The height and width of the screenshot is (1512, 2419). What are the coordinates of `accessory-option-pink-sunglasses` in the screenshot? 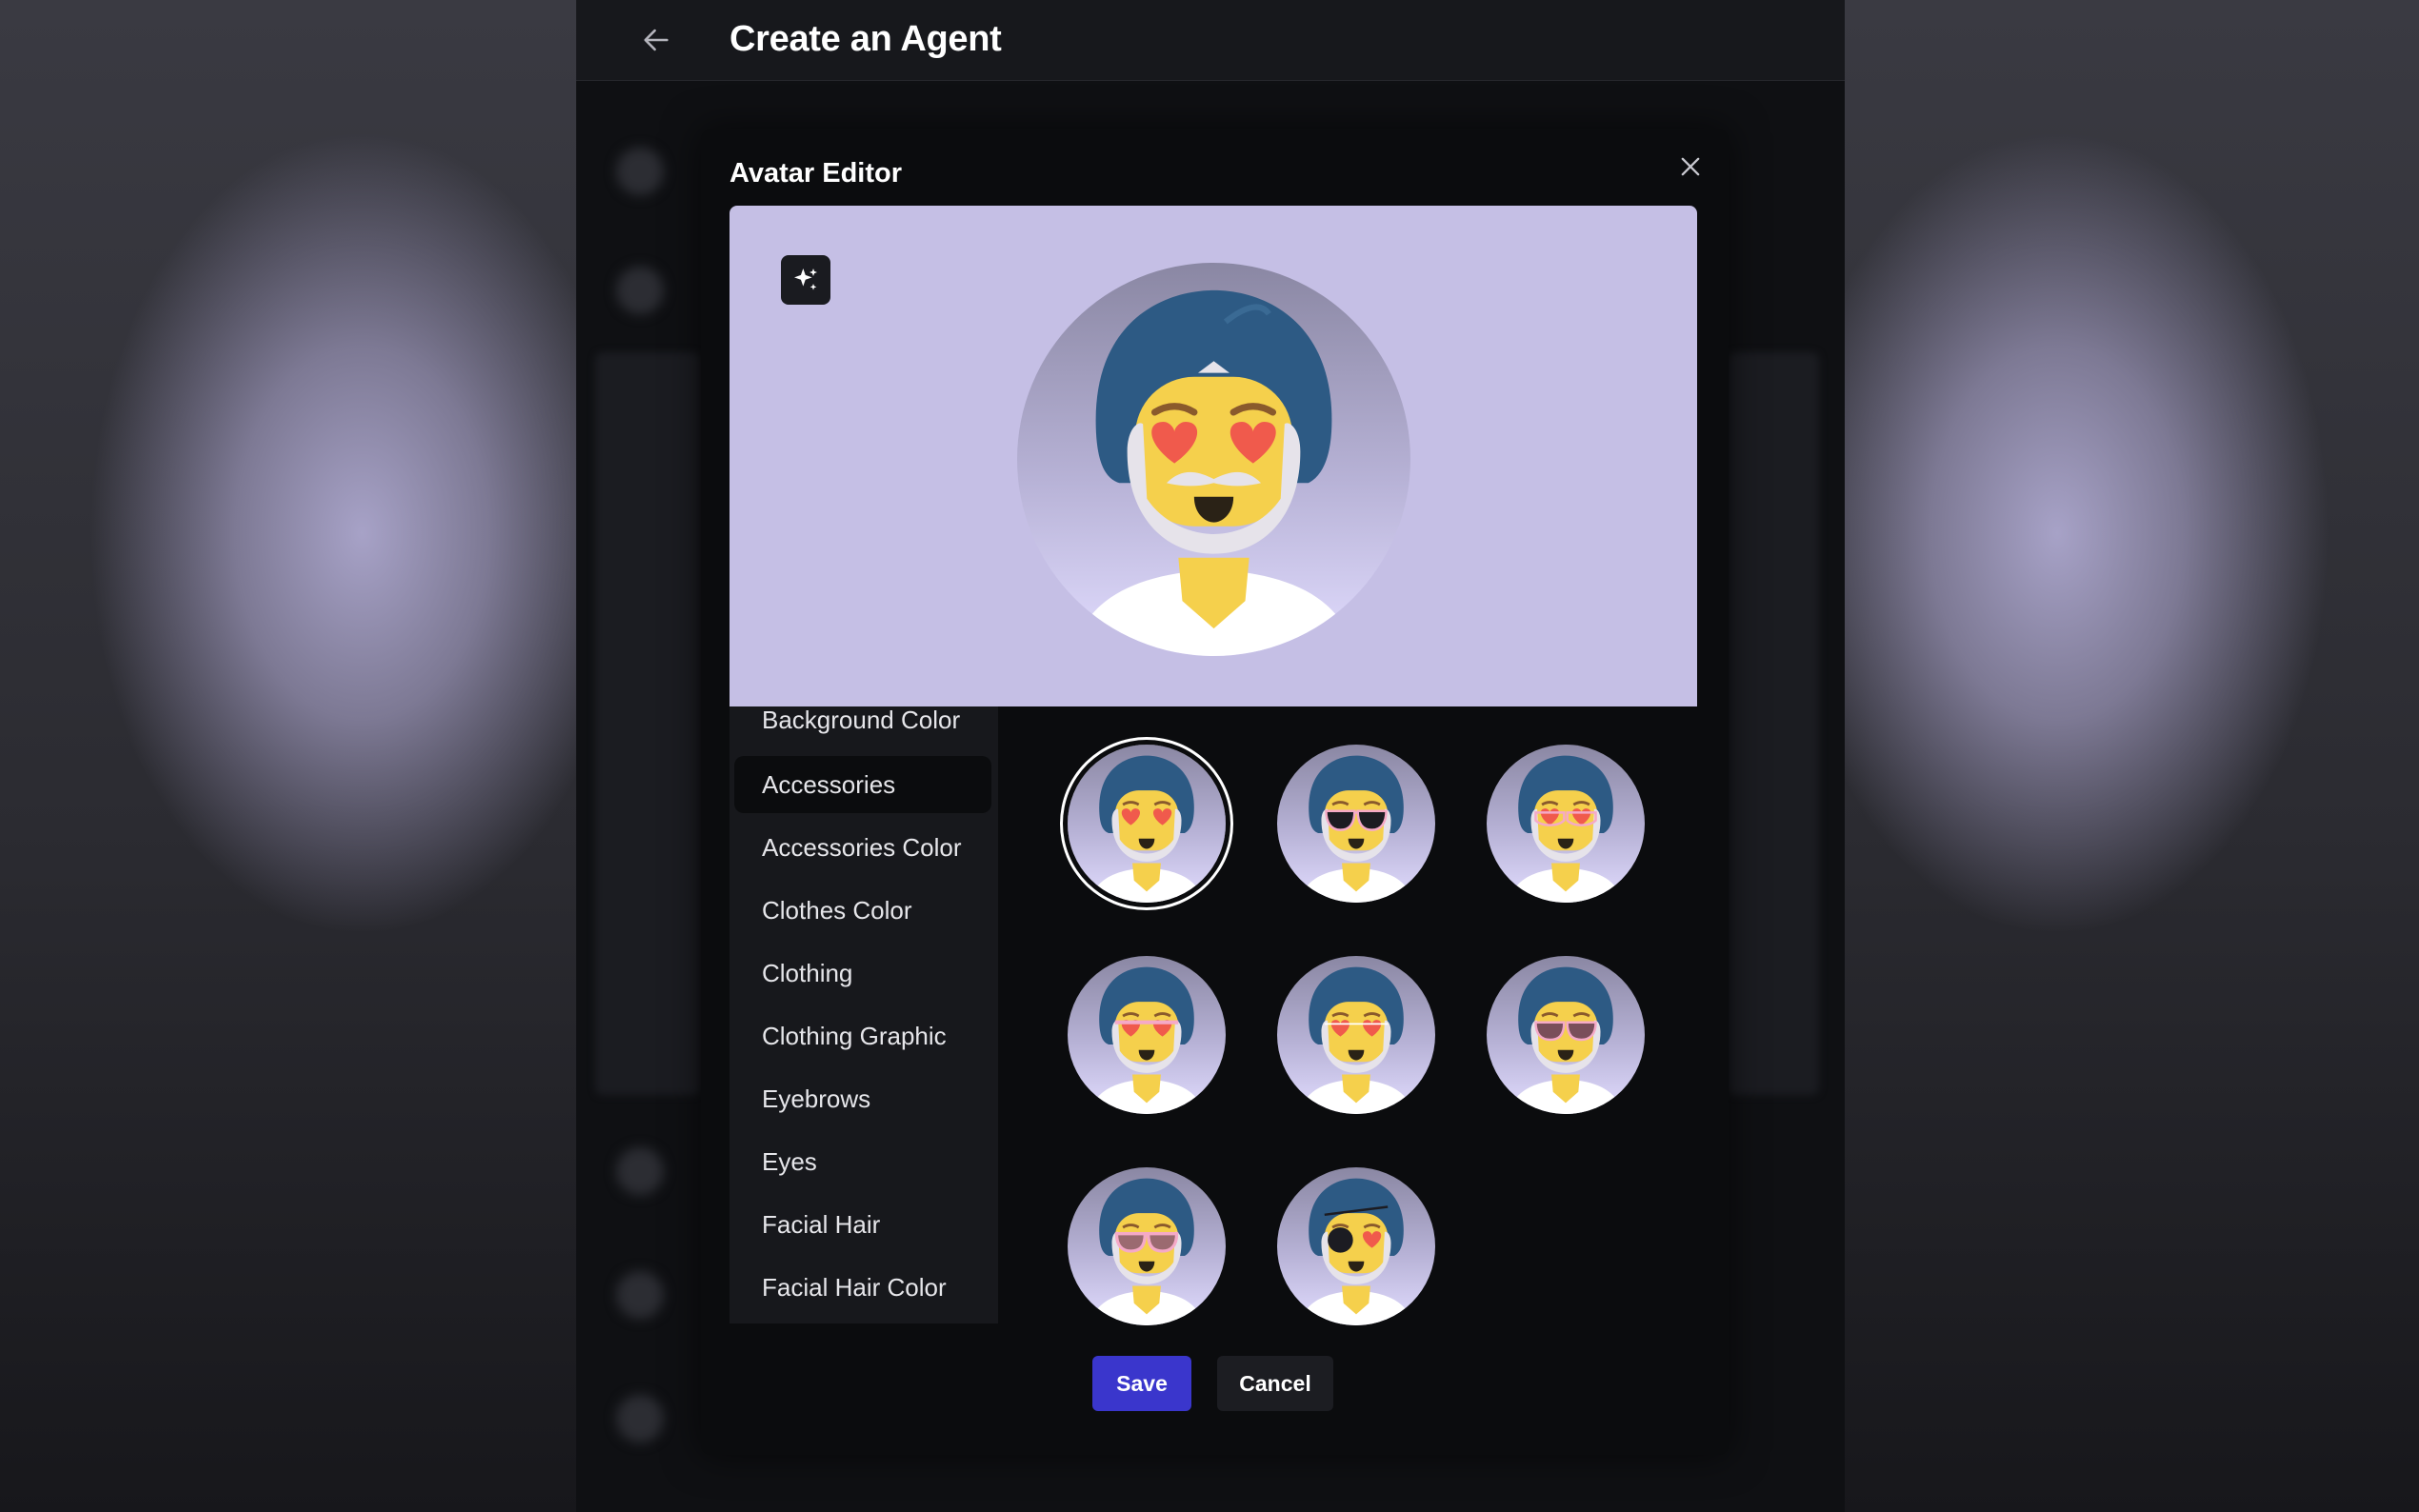 It's located at (1147, 1246).